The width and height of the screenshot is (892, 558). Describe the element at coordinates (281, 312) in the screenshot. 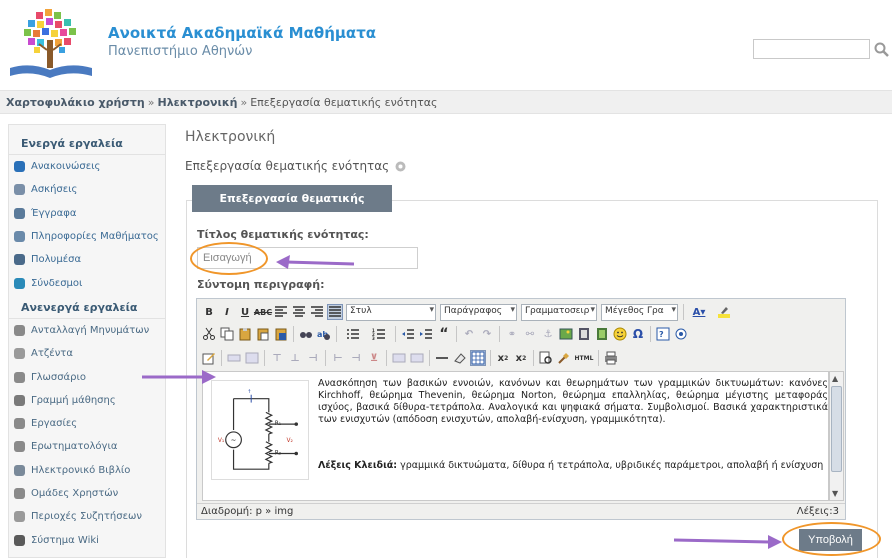

I see `align-left-icon` at that location.